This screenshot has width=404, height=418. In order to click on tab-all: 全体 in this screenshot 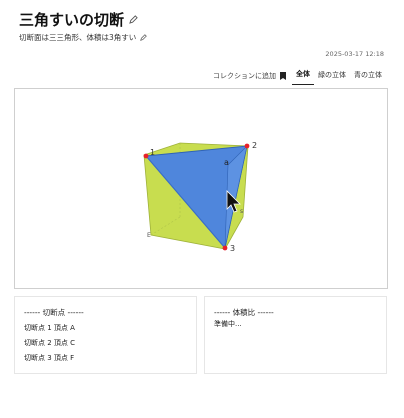, I will do `click(303, 75)`.